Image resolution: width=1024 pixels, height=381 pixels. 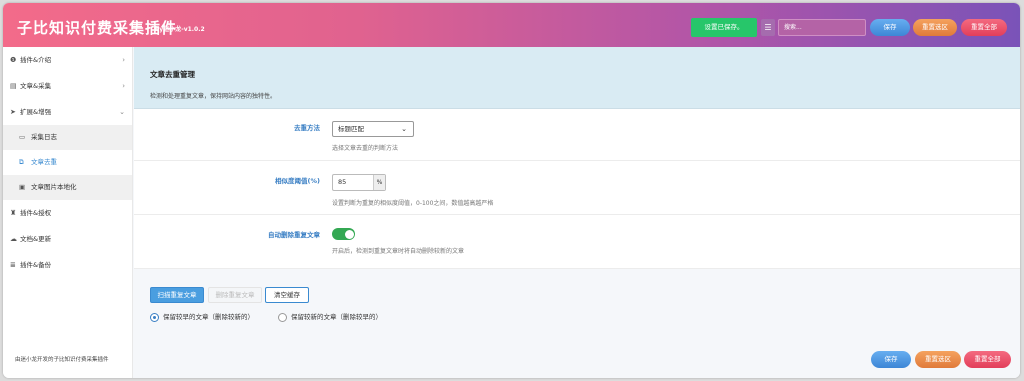 What do you see at coordinates (13, 265) in the screenshot?
I see `database-icon: ≣` at bounding box center [13, 265].